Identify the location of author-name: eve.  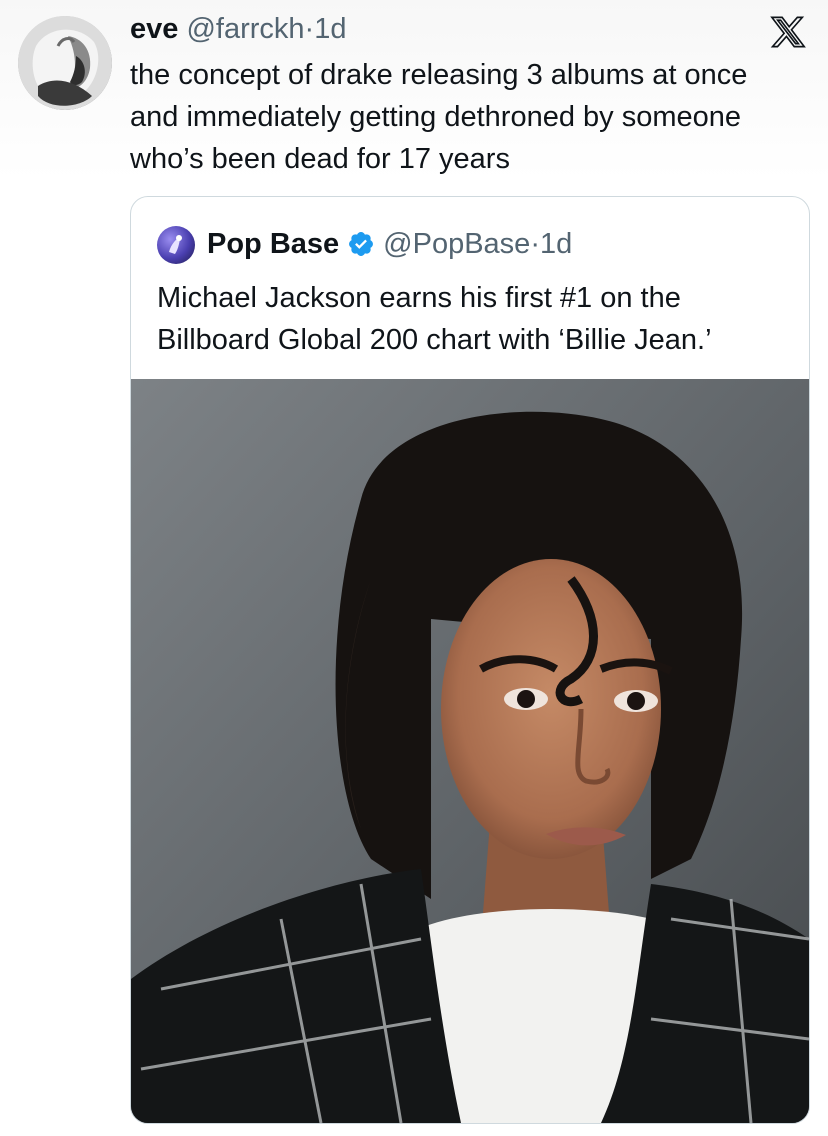
(154, 29).